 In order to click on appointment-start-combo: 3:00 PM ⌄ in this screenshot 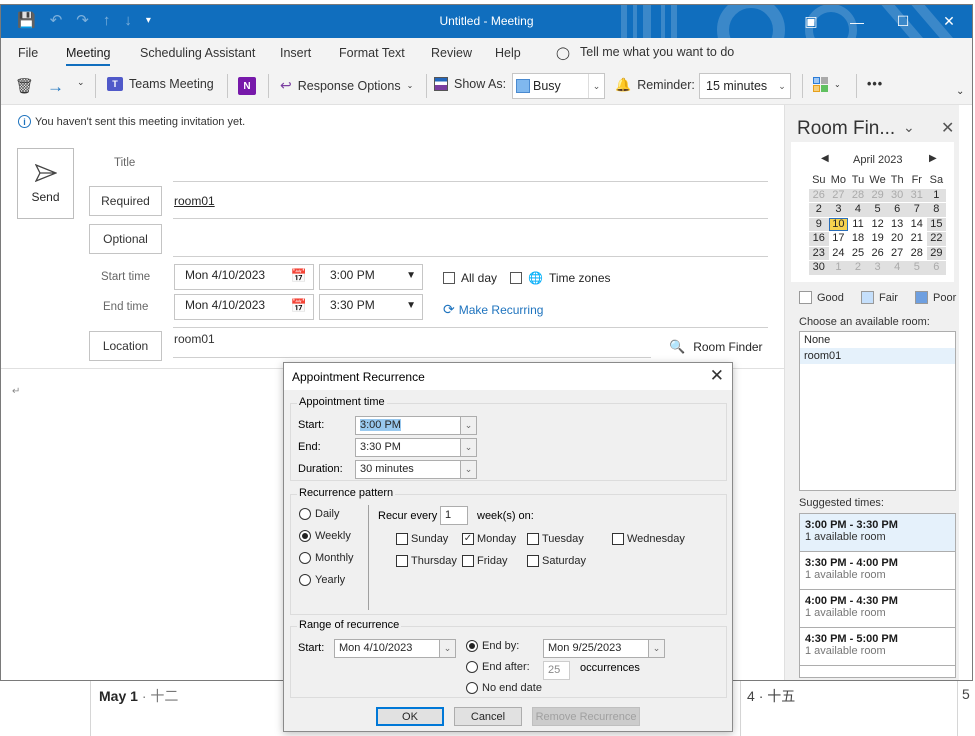, I will do `click(416, 425)`.